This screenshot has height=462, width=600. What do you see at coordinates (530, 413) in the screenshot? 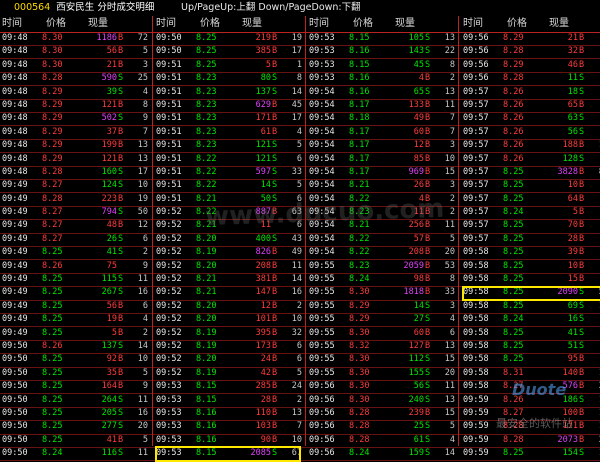
I see `tick-row: 09:598.27100B17` at bounding box center [530, 413].